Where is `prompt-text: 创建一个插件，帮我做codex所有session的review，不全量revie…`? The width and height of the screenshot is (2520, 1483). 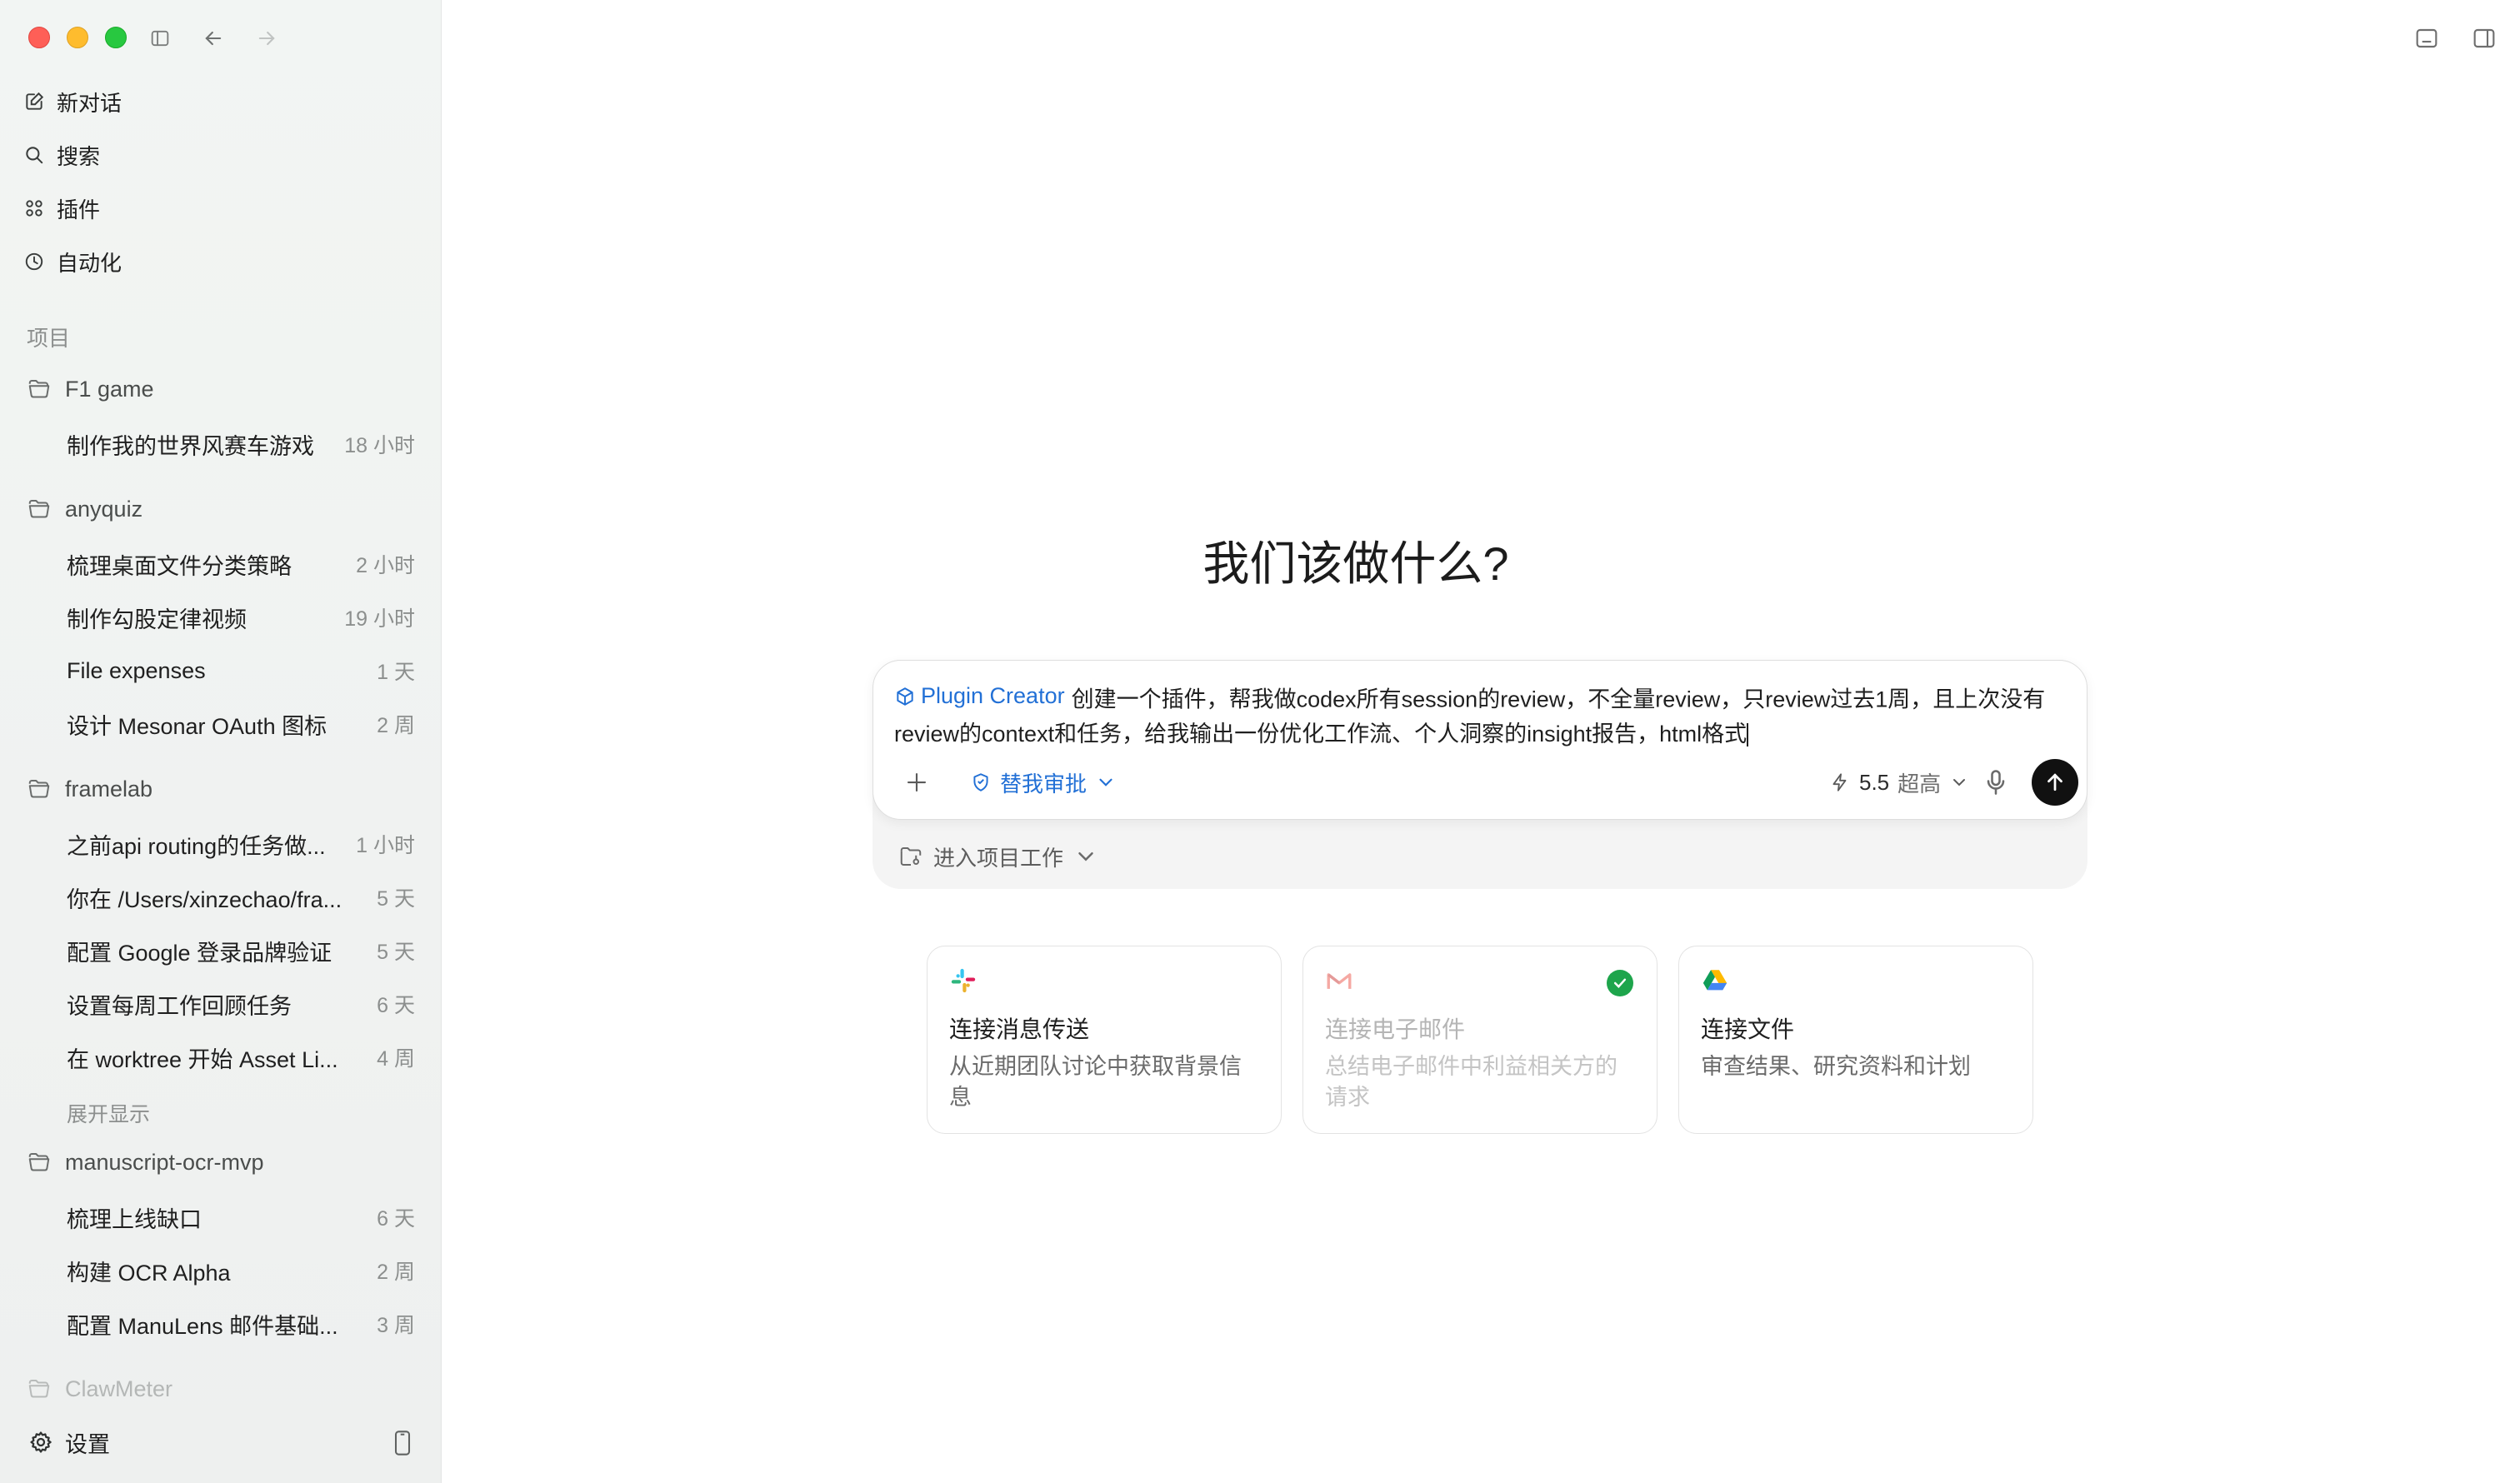
prompt-text: 创建一个插件，帮我做codex所有session的review，不全量revie… is located at coordinates (1470, 717).